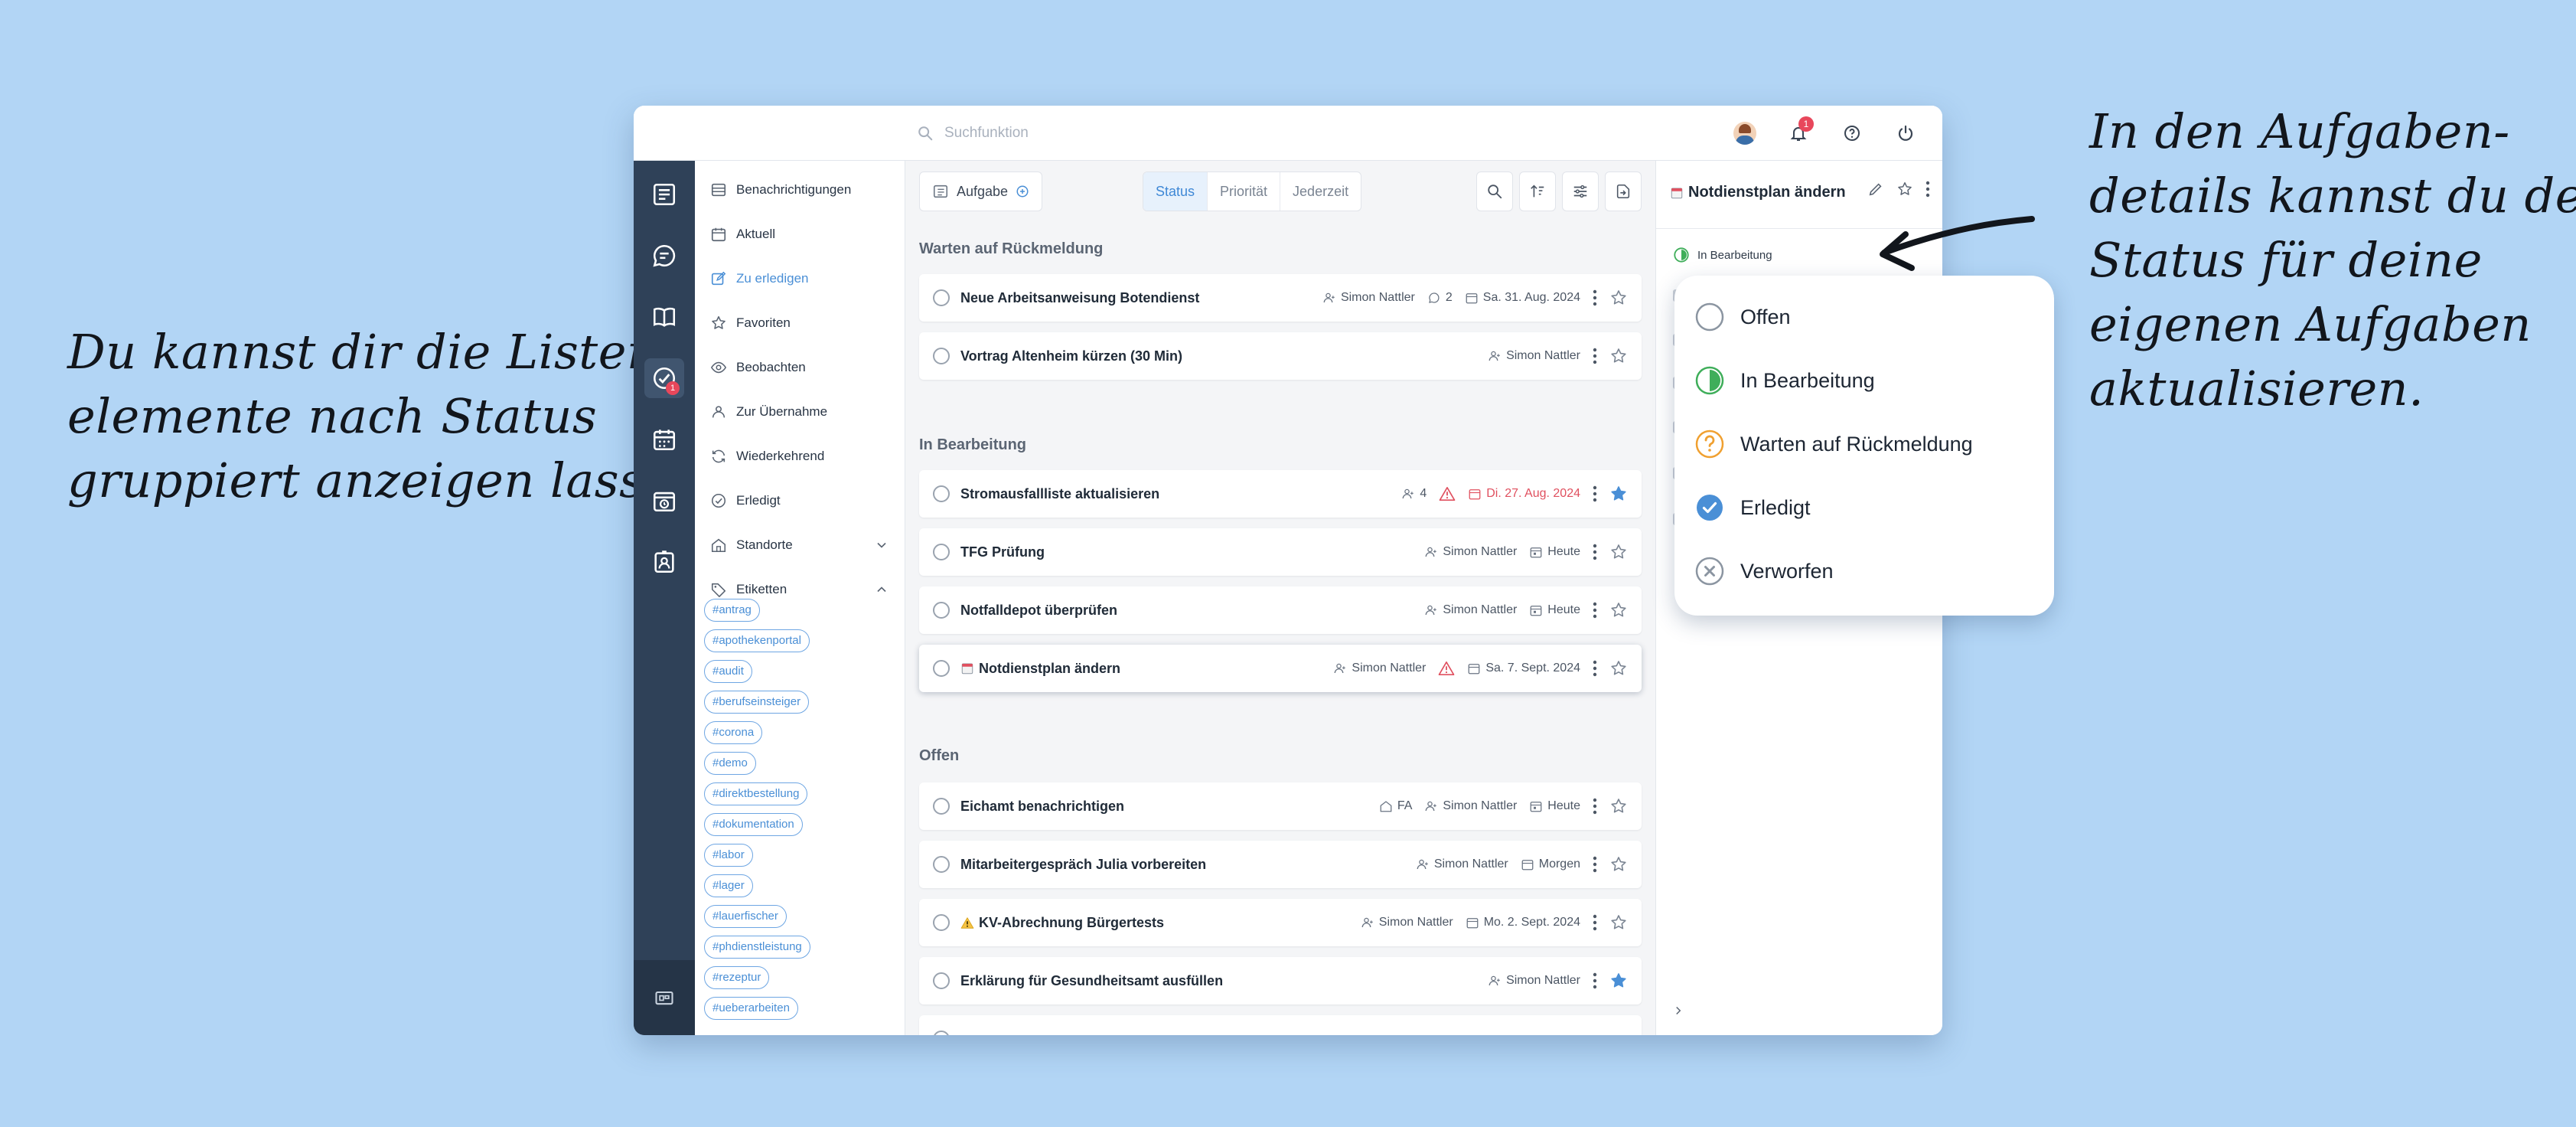 The height and width of the screenshot is (1127, 2576). What do you see at coordinates (751, 1008) in the screenshot?
I see `tag-chip: #ueberarbeiten` at bounding box center [751, 1008].